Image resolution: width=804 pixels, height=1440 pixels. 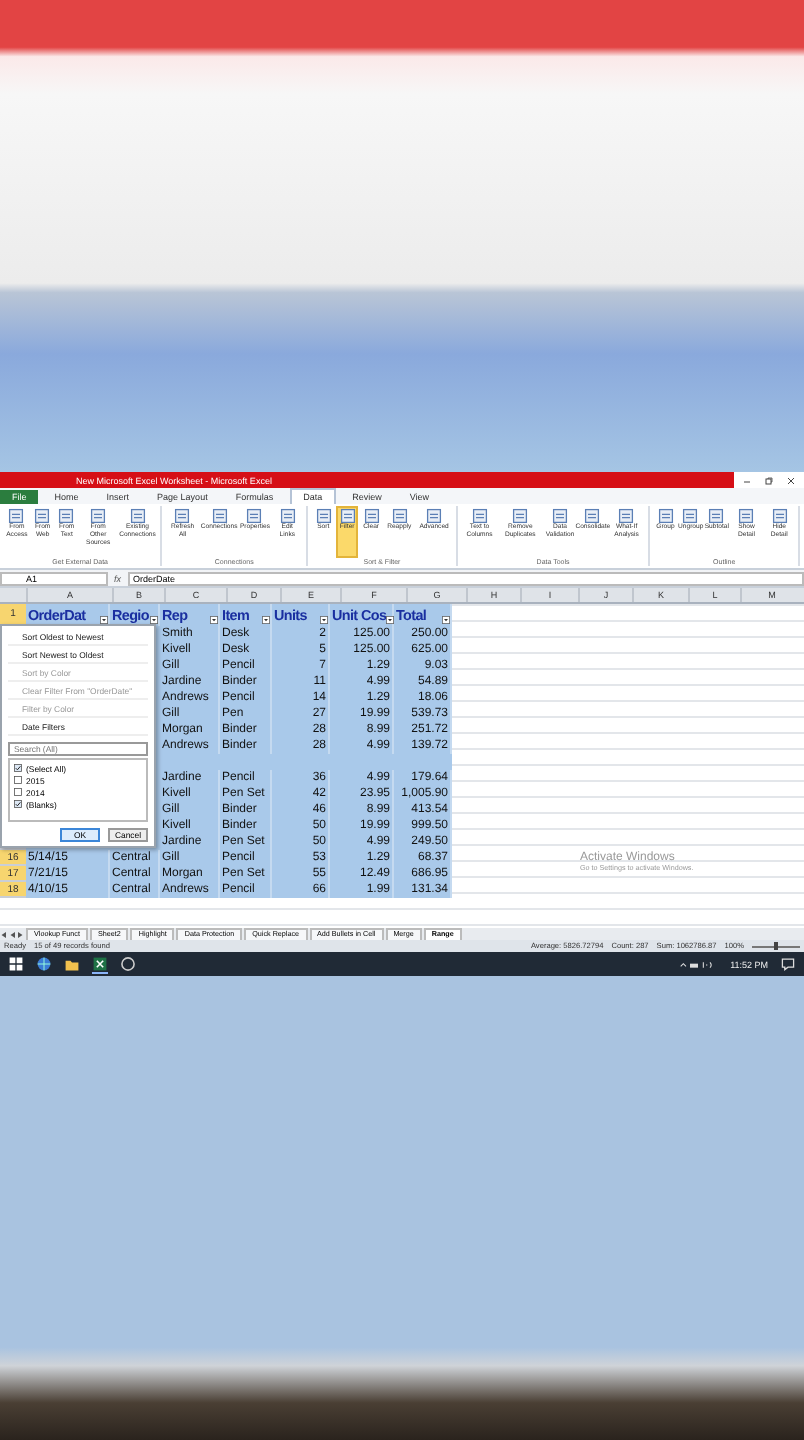 What do you see at coordinates (769, 480) in the screenshot?
I see `restore-icon` at bounding box center [769, 480].